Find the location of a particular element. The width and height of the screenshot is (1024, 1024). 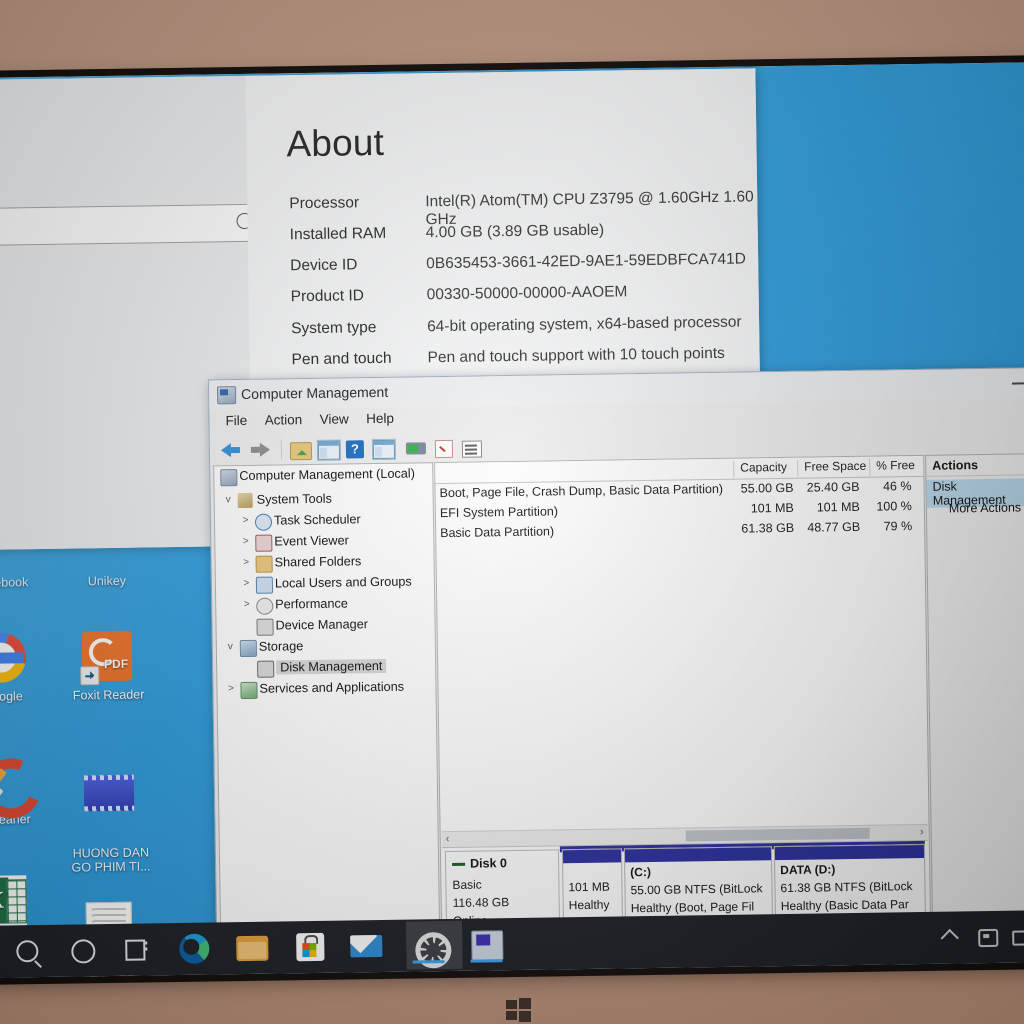

show-hide-tree-icon is located at coordinates (329, 449).